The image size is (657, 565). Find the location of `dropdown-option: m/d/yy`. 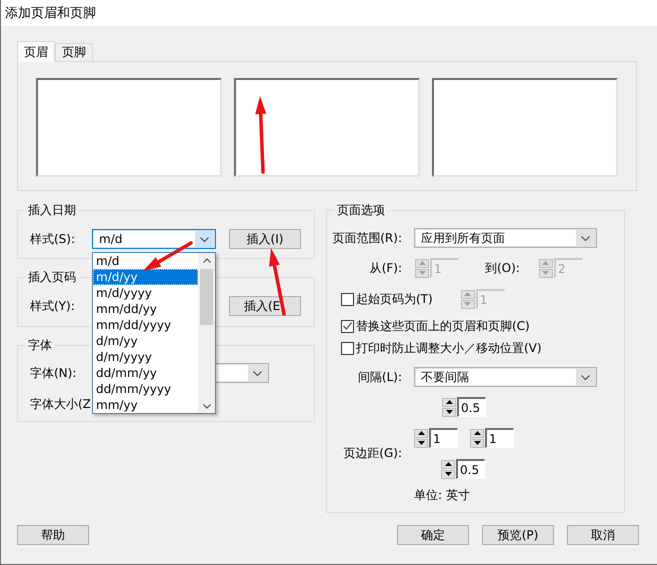

dropdown-option: m/d/yy is located at coordinates (145, 277).